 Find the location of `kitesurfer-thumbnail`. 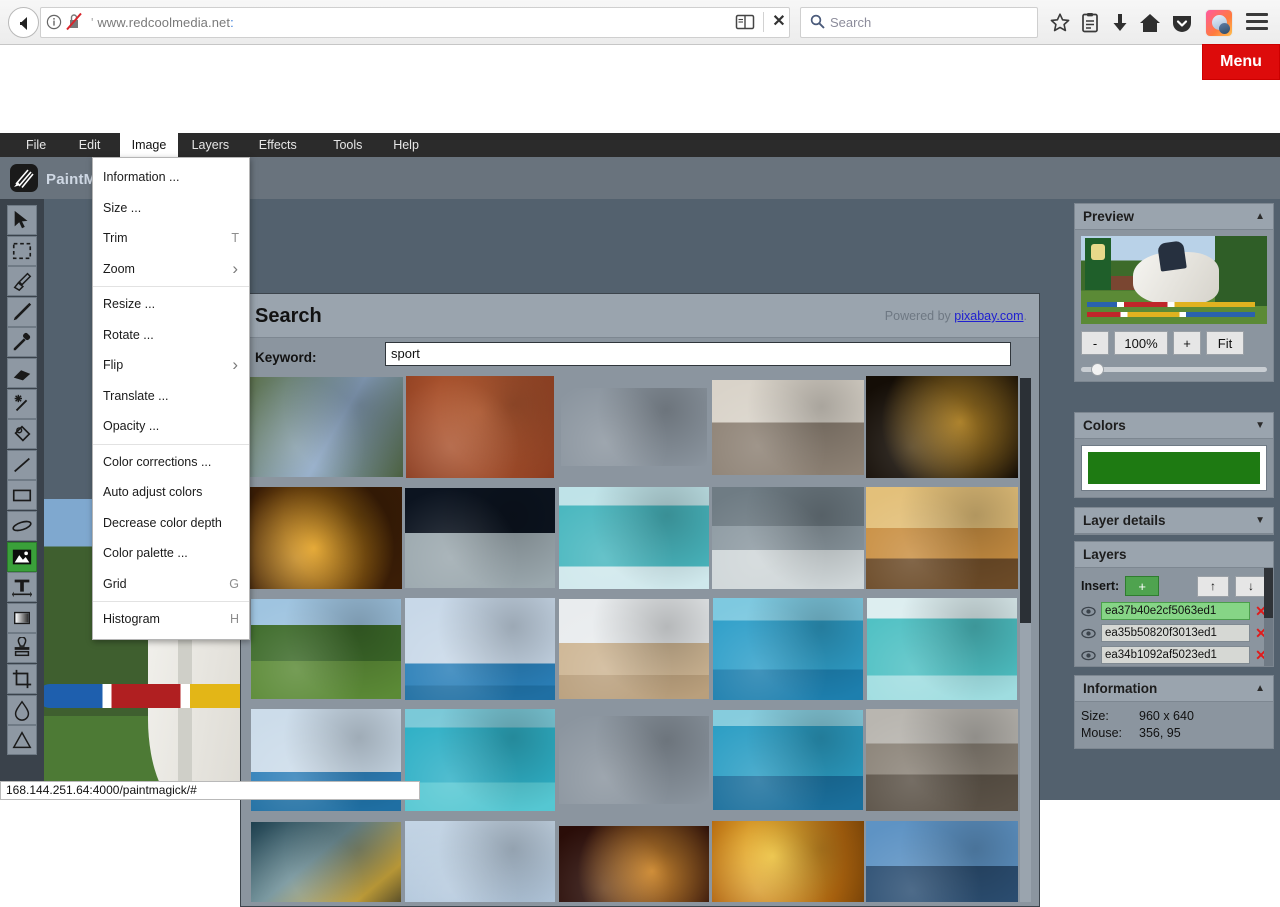

kitesurfer-thumbnail is located at coordinates (634, 538).